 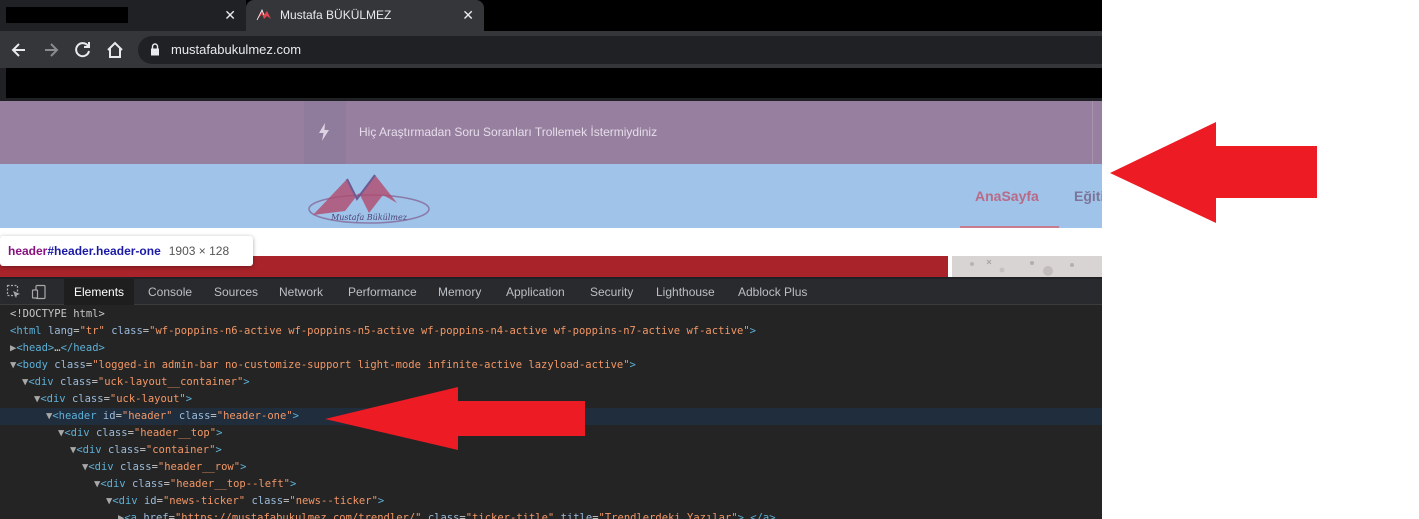 What do you see at coordinates (1088, 196) in the screenshot?
I see `nav-item-egitim: Eğiti` at bounding box center [1088, 196].